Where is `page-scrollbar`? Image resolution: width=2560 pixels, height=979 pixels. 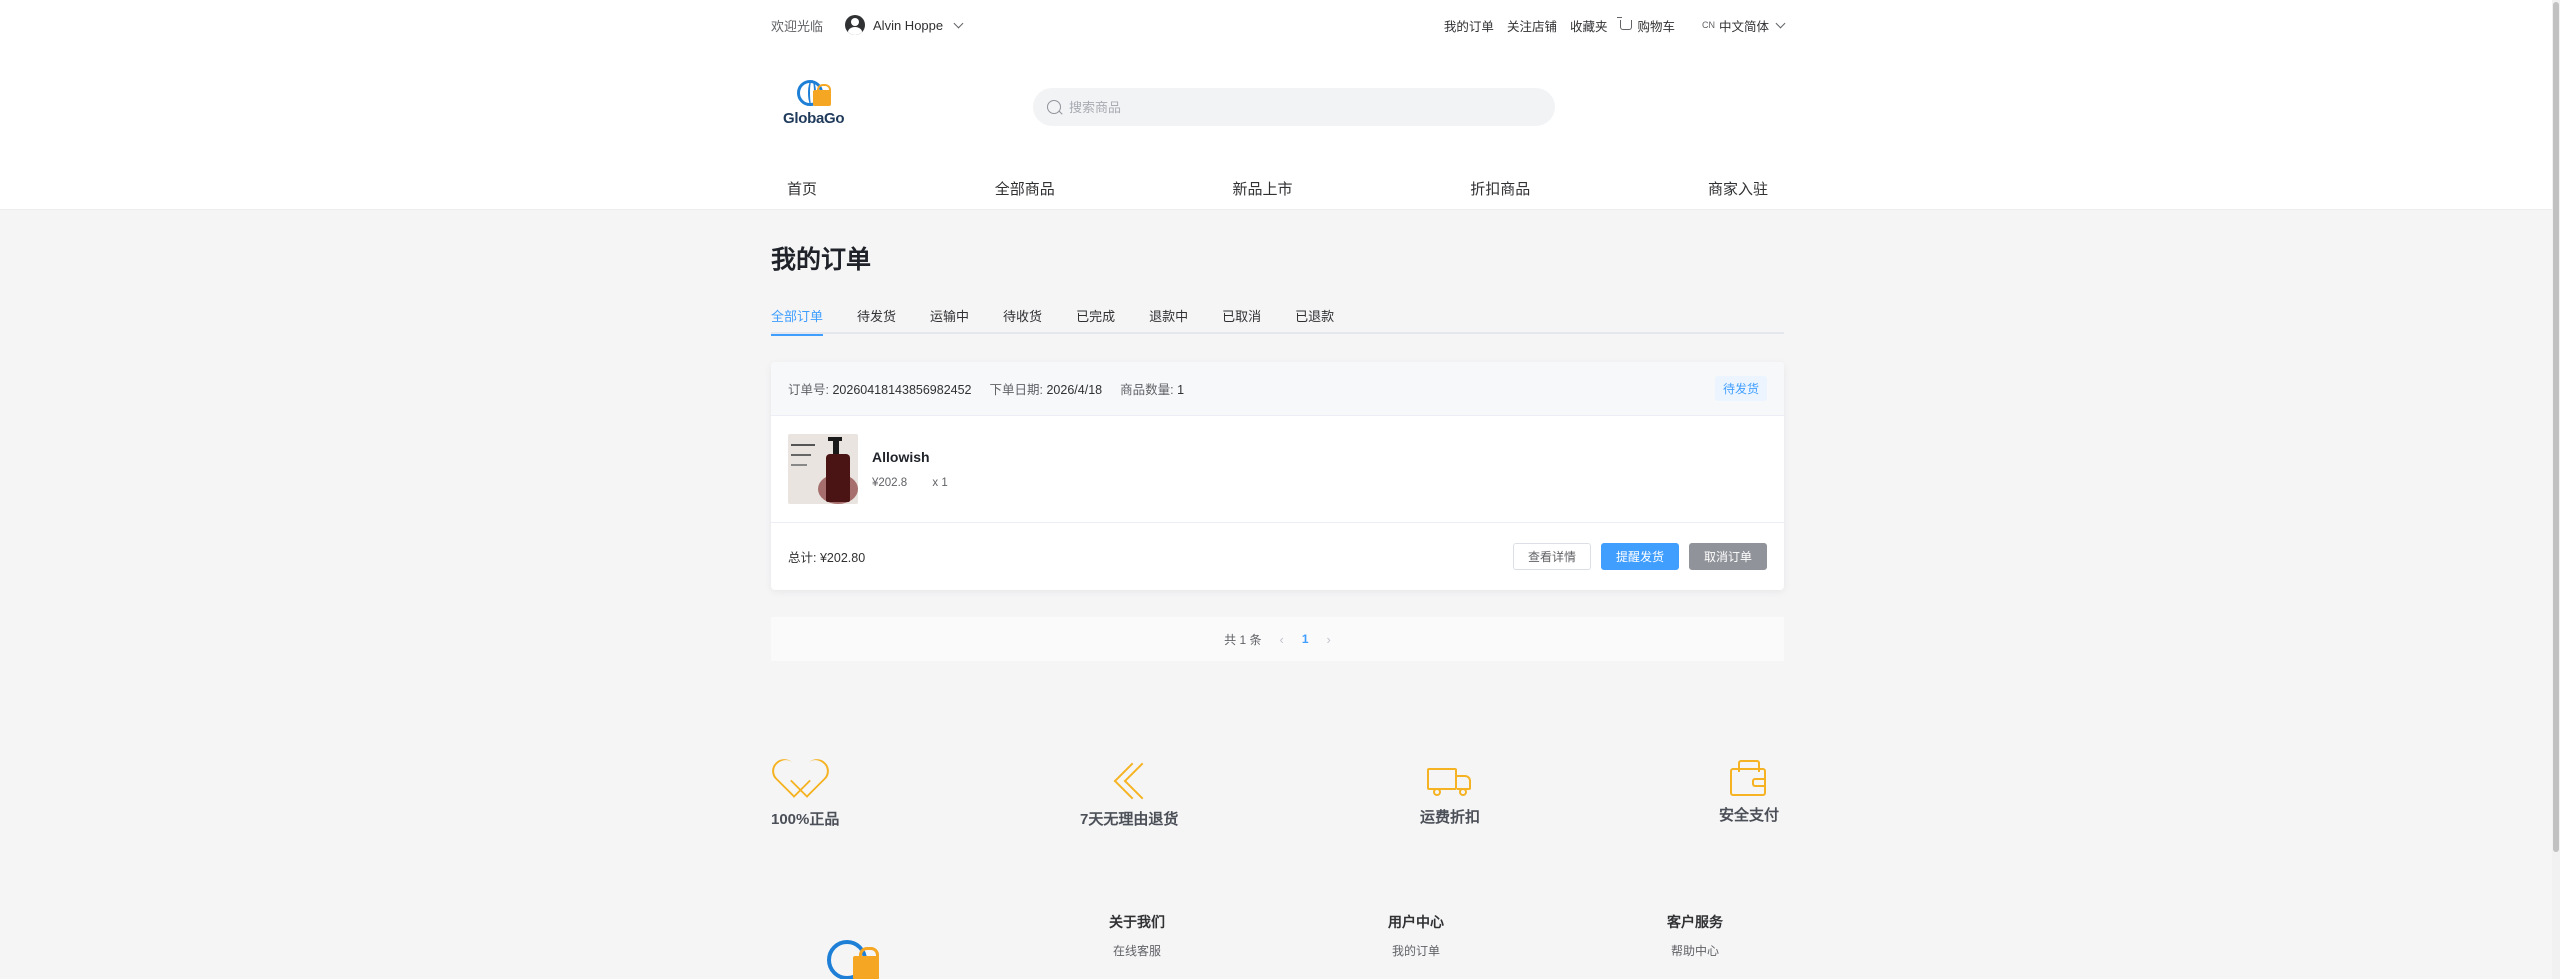
page-scrollbar is located at coordinates (2556, 489).